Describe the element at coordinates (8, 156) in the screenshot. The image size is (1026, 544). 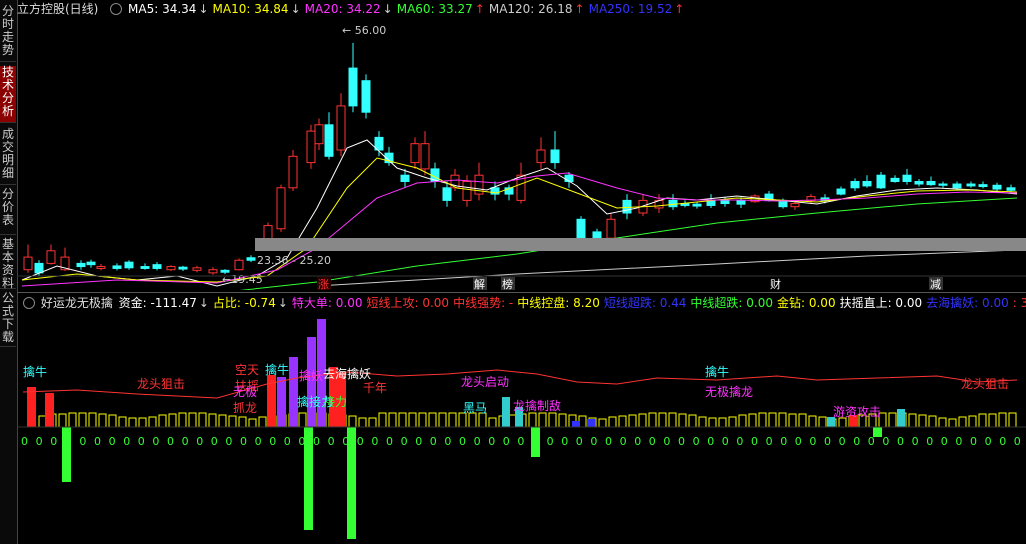
I see `sidebar-tab-2: 成交明细` at that location.